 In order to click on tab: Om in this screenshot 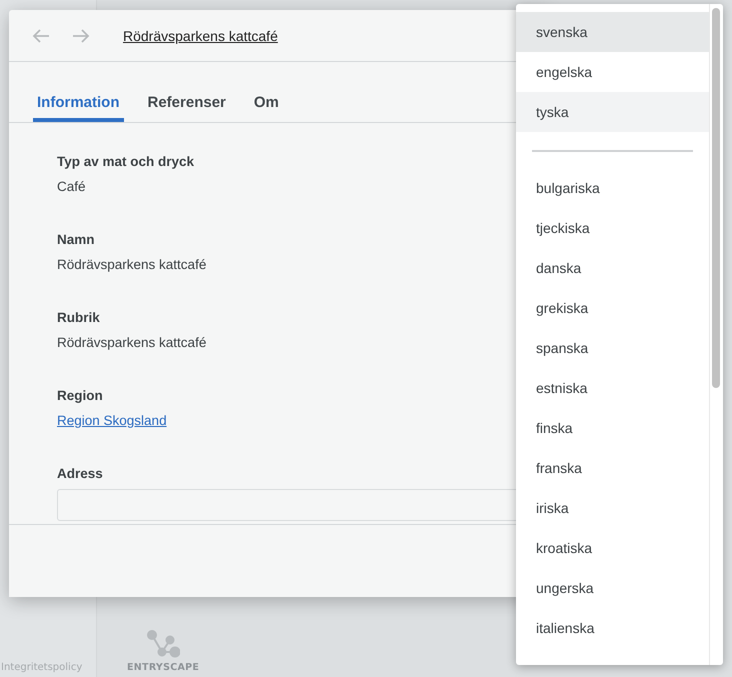, I will do `click(266, 108)`.